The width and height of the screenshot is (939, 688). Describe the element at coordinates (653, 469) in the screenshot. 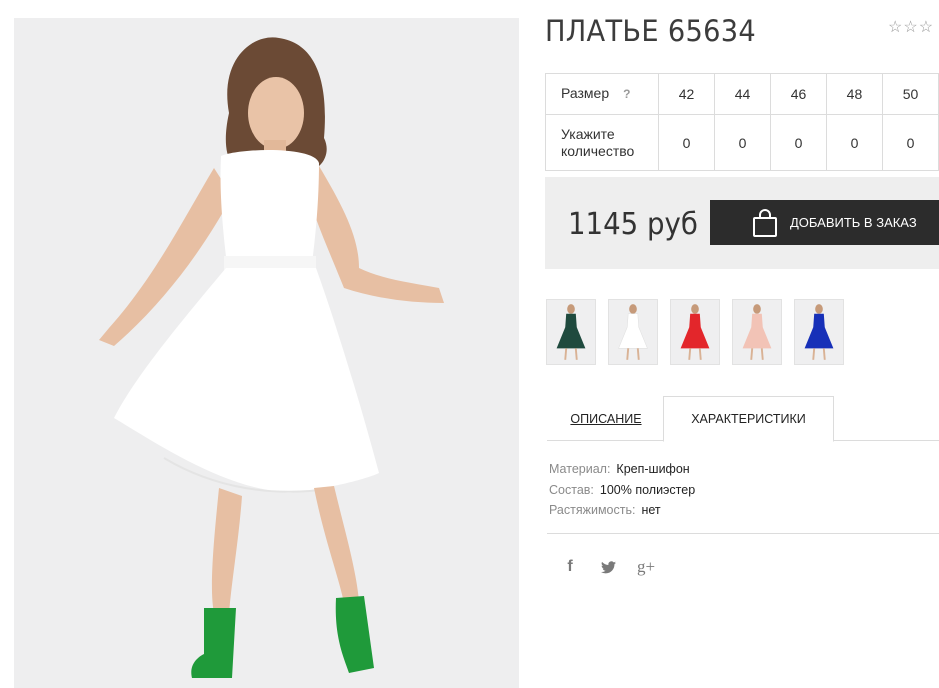

I see `spec-value: Креп-шифон` at that location.